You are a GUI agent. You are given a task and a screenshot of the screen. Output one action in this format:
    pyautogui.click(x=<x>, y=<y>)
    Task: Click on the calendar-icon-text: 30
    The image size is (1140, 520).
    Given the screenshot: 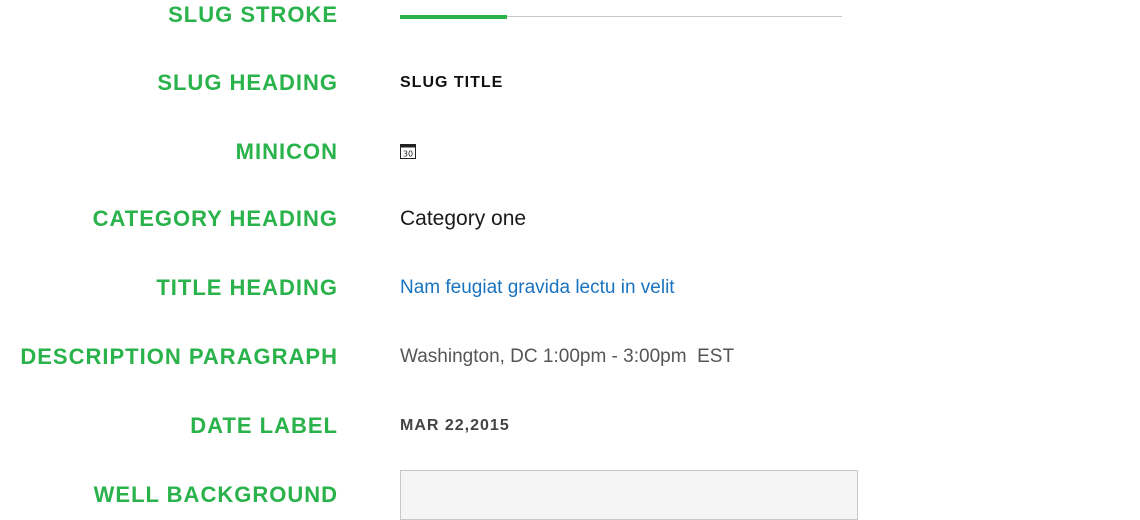 What is the action you would take?
    pyautogui.click(x=408, y=153)
    